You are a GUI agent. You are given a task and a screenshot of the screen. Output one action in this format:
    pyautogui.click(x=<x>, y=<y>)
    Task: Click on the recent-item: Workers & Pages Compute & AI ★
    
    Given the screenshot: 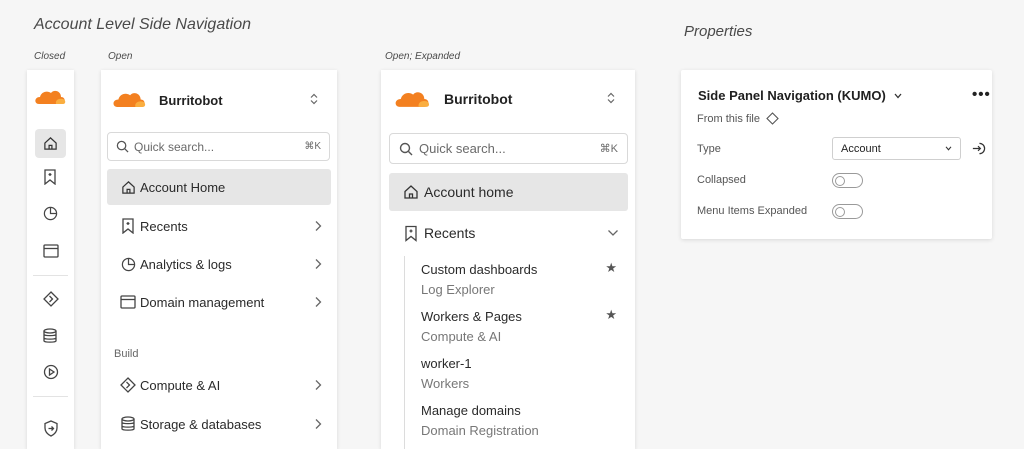 What is the action you would take?
    pyautogui.click(x=521, y=325)
    